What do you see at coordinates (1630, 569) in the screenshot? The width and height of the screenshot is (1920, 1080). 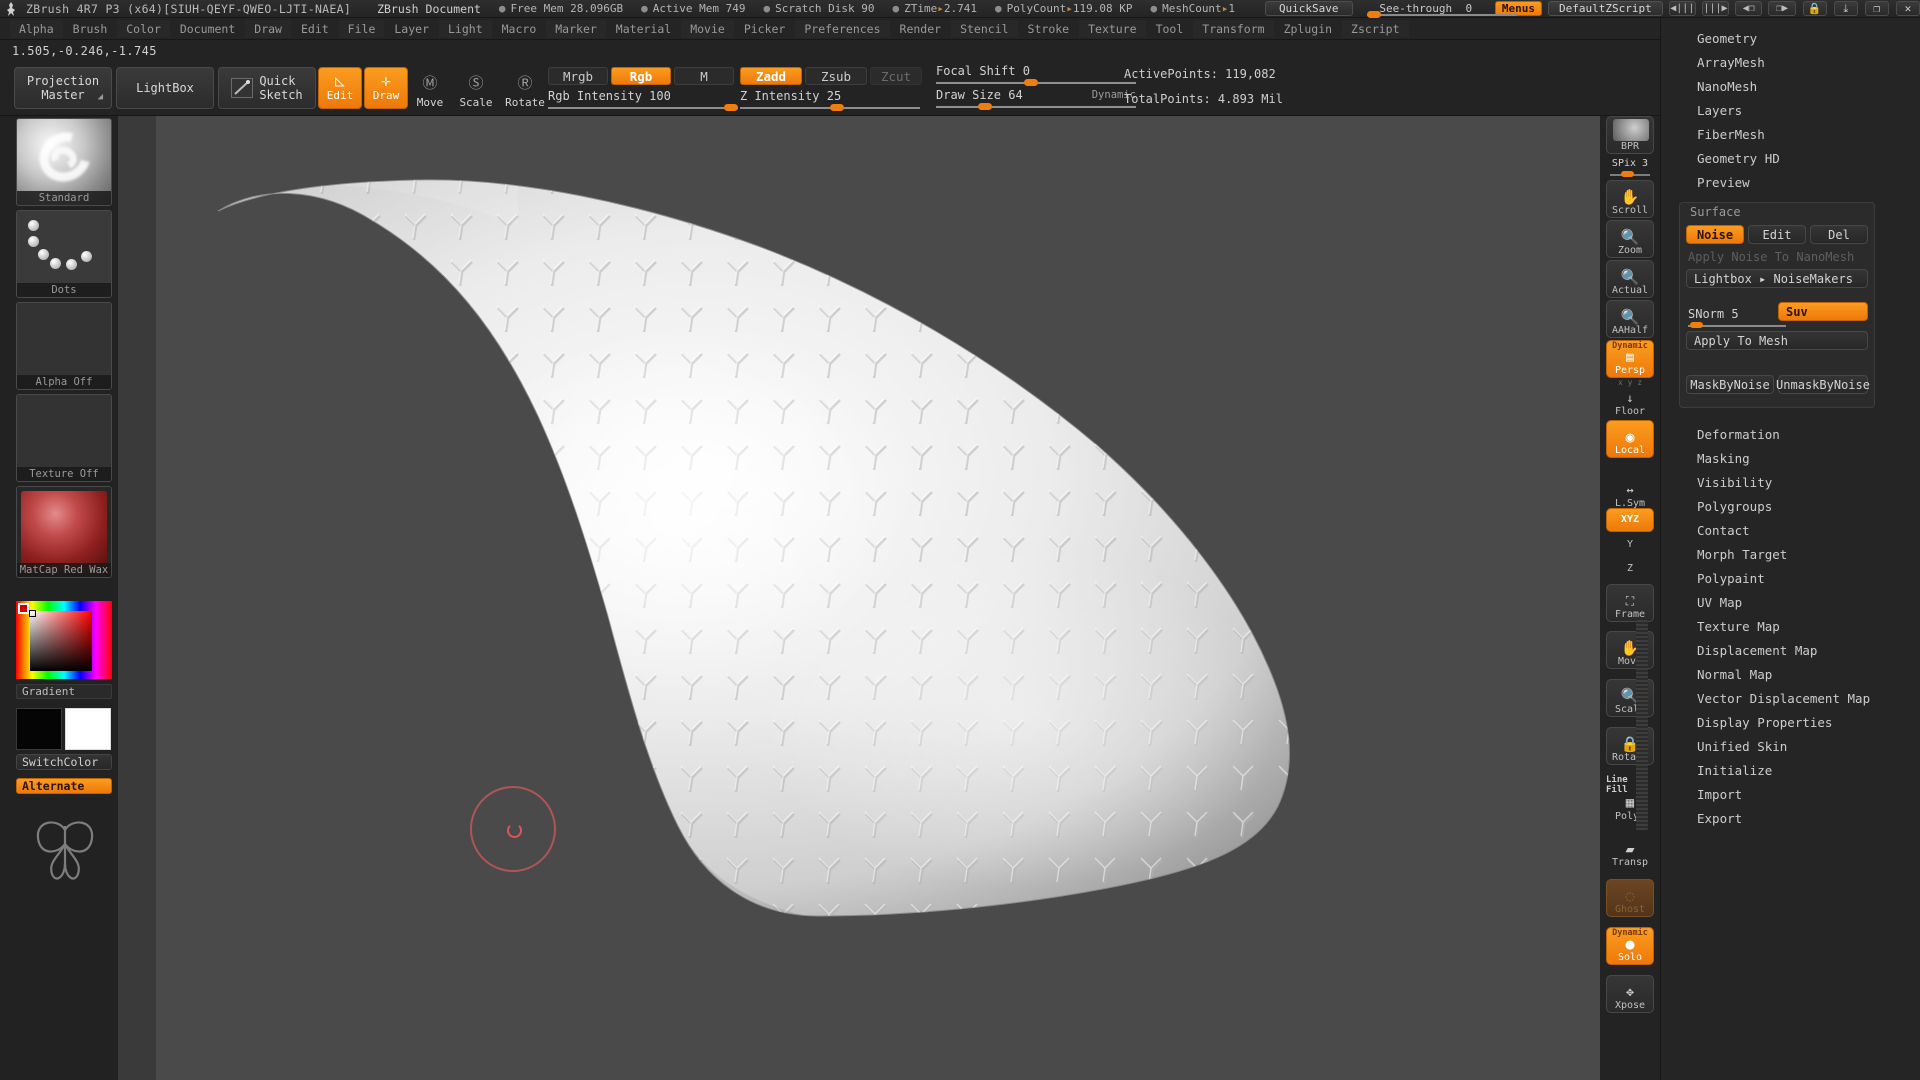 I see `z-axis-button: Z` at bounding box center [1630, 569].